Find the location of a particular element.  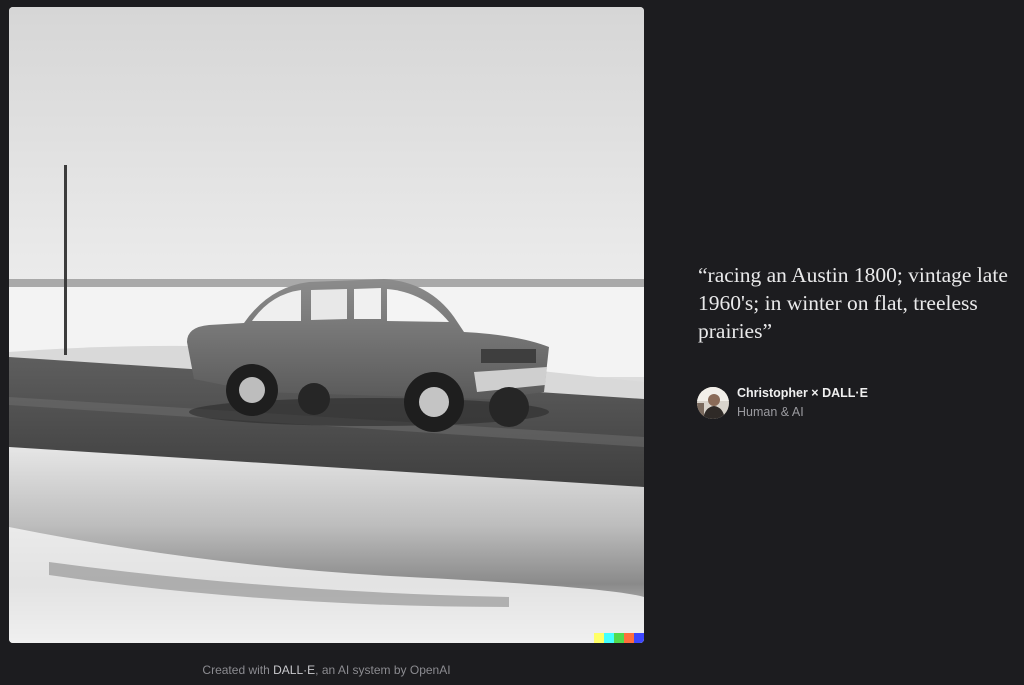

footer-product-link: DALL·E is located at coordinates (294, 670).